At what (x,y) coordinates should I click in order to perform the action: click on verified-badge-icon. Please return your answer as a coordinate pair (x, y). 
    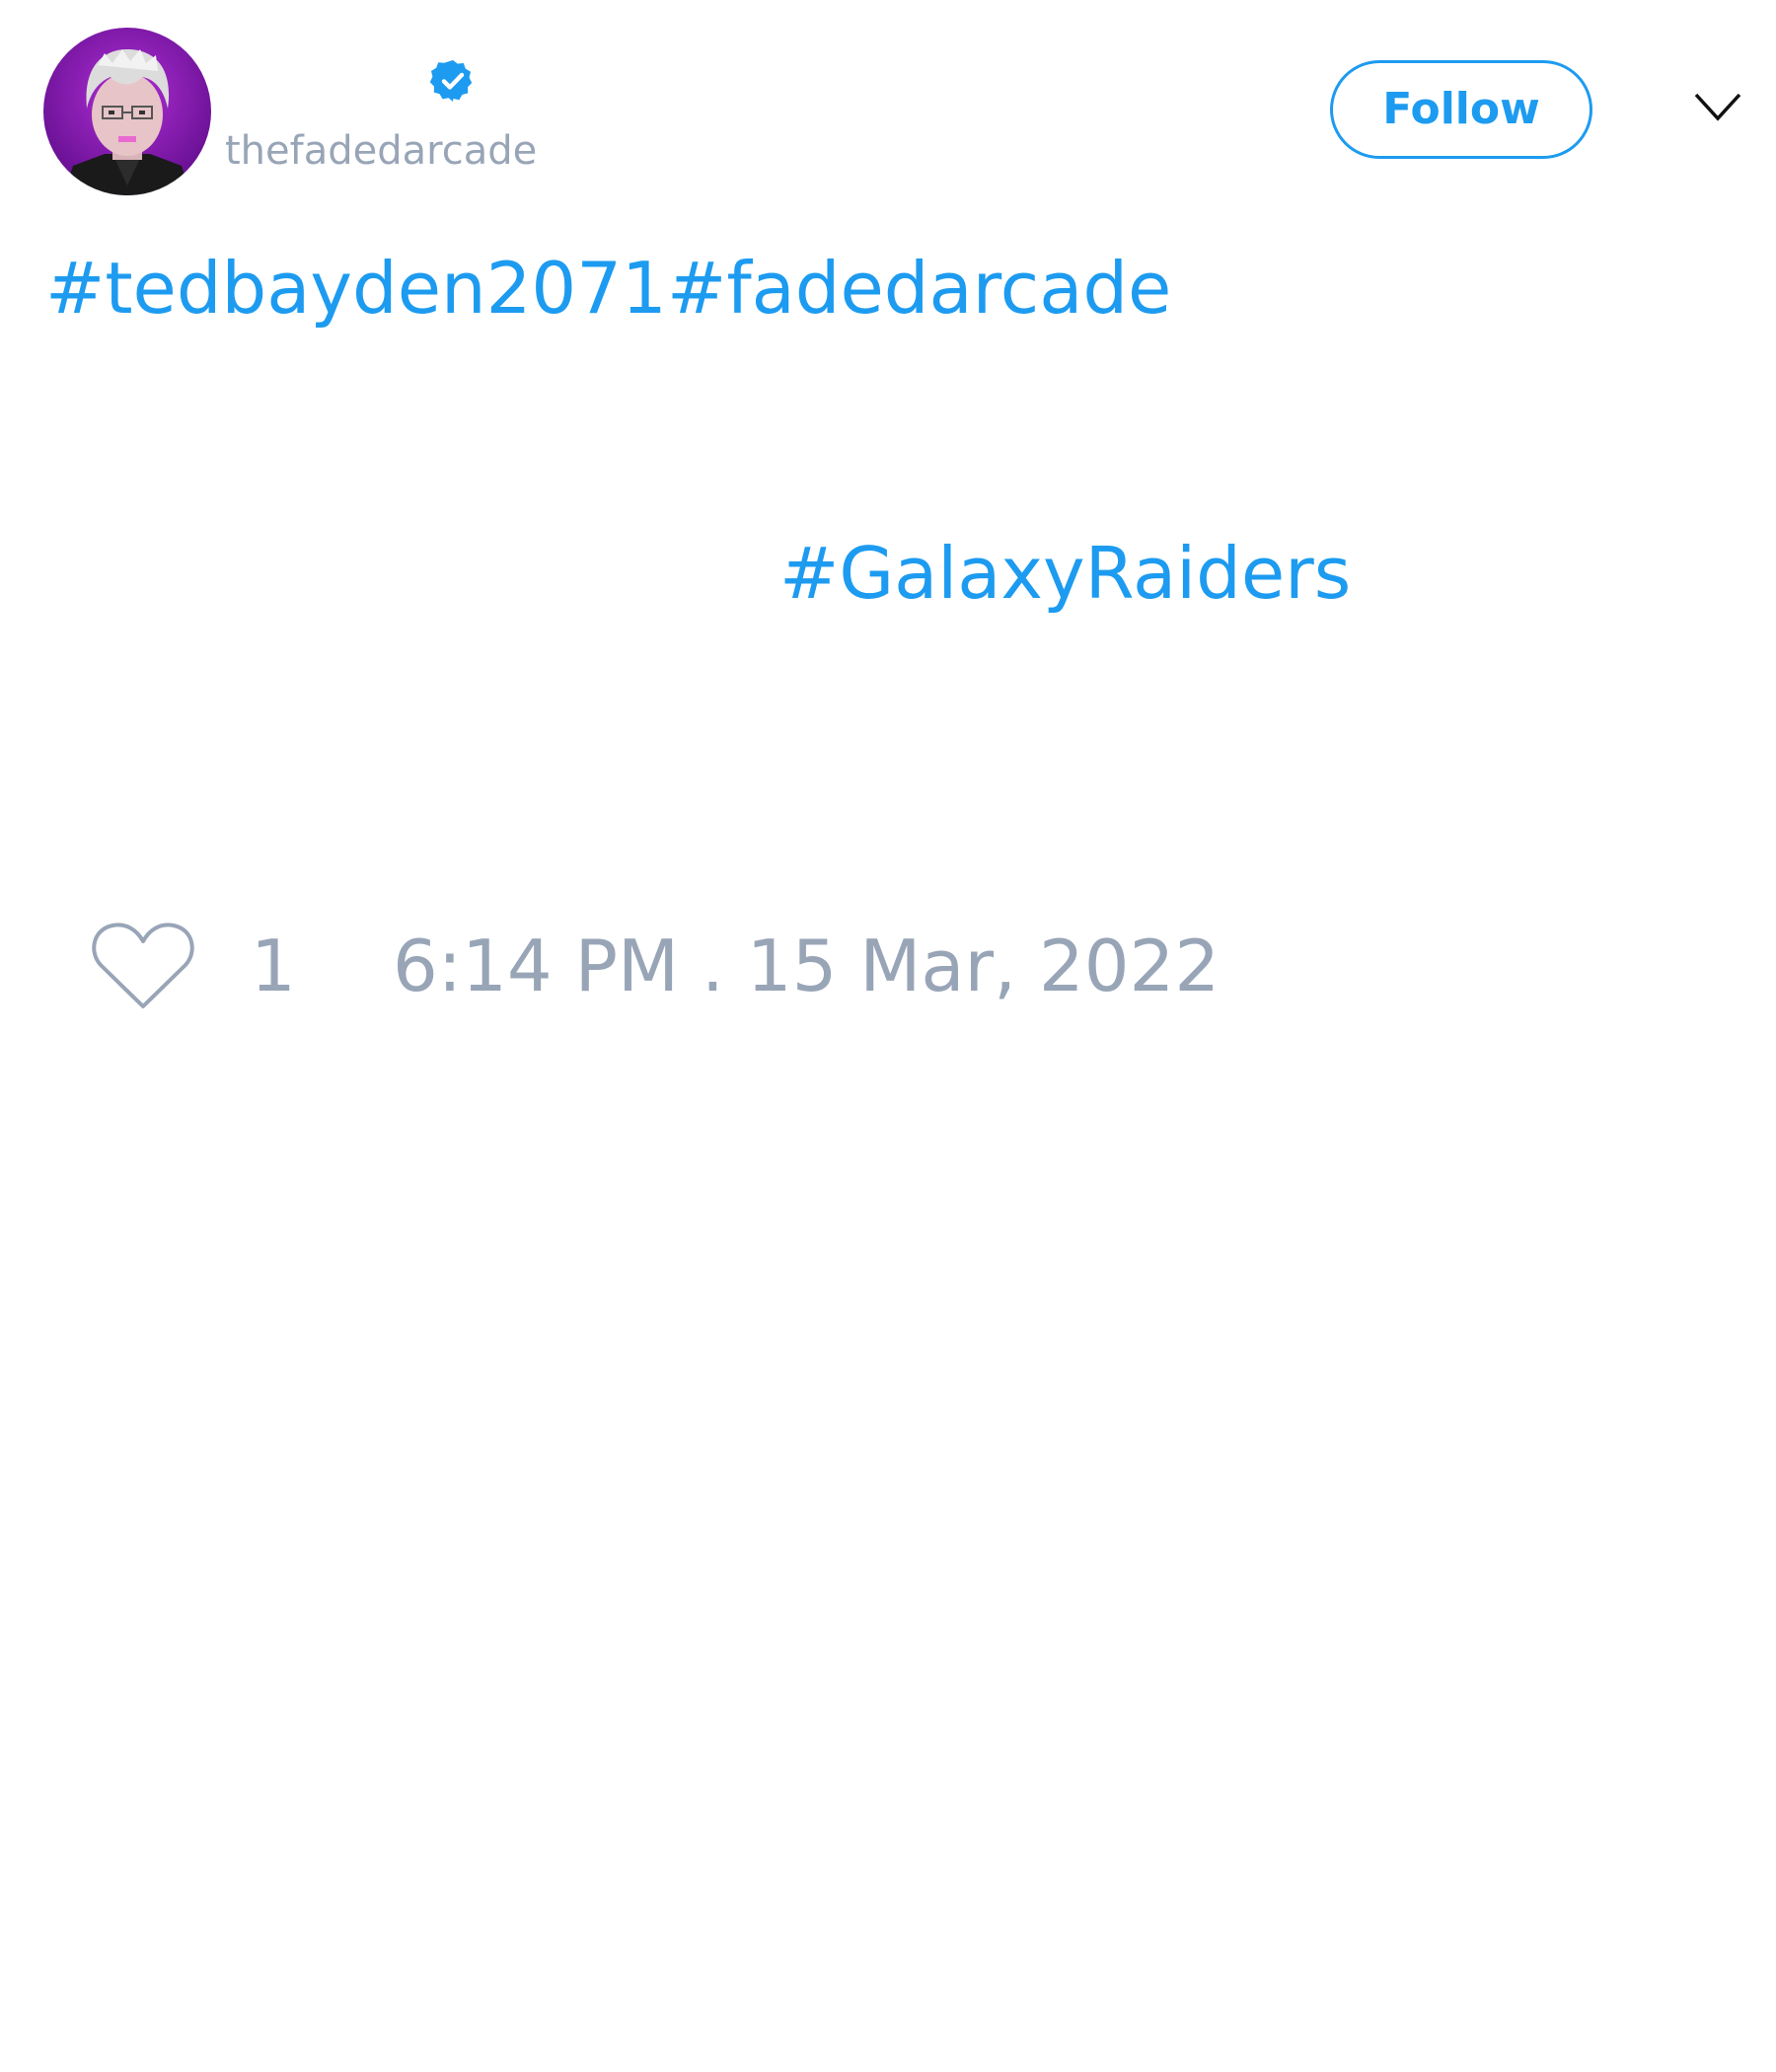
    Looking at the image, I should click on (451, 81).